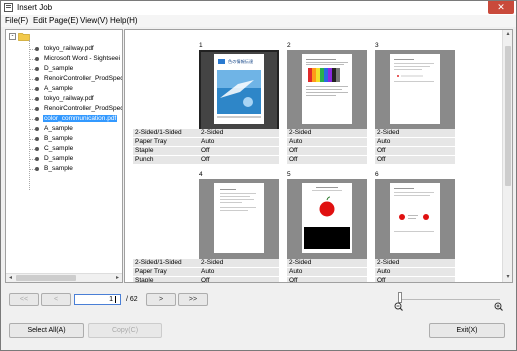  I want to click on app-icon, so click(8, 7).